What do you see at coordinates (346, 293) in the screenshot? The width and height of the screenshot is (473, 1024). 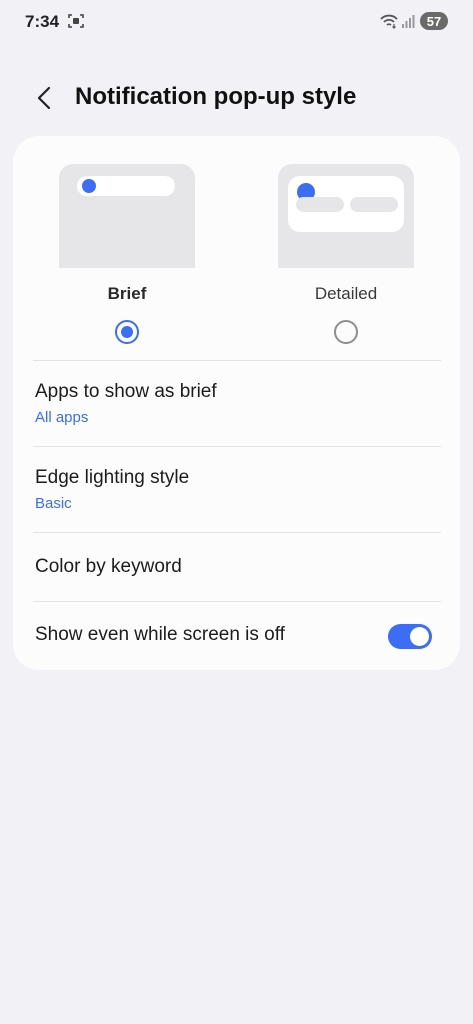 I see `style-label-detailed: Detailed` at bounding box center [346, 293].